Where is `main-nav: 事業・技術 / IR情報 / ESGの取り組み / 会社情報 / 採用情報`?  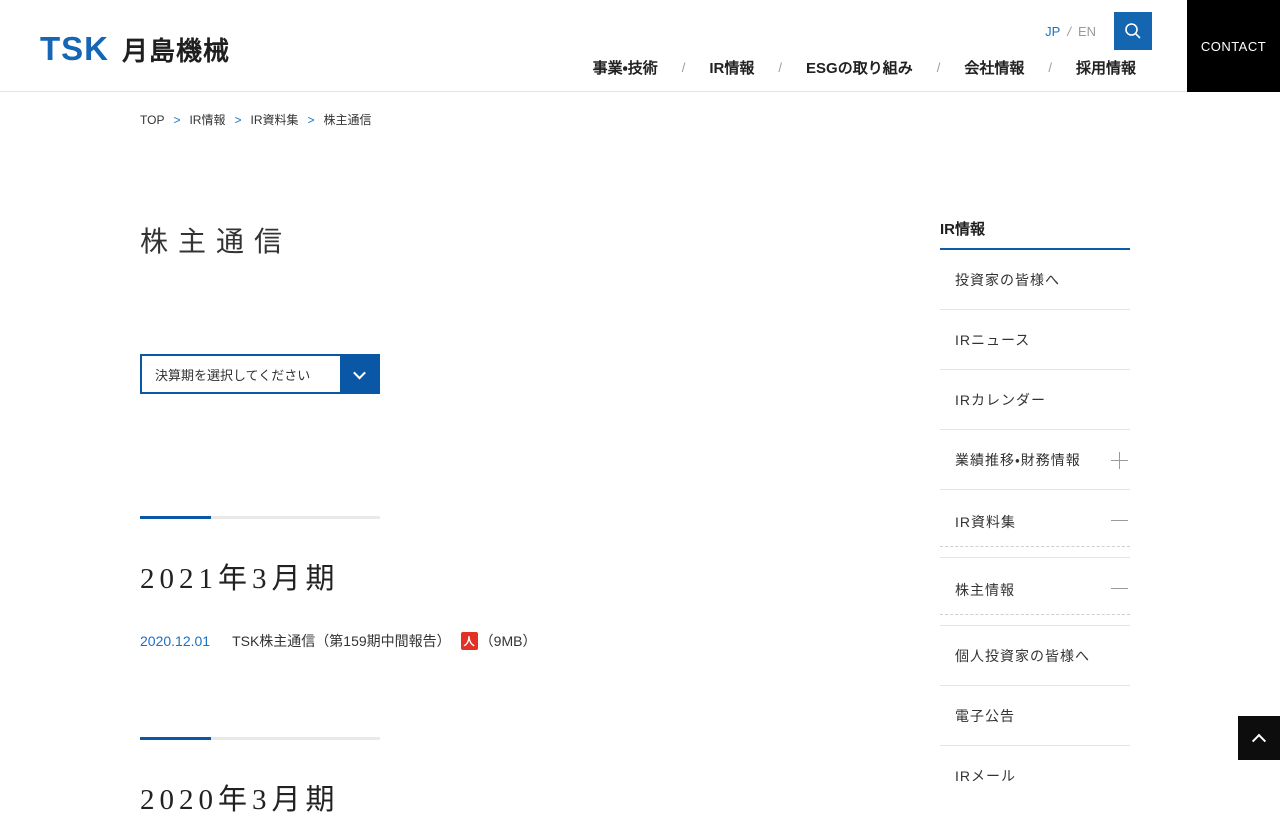
main-nav: 事業・技術 / IR情報 / ESGの取り組み / 会社情報 / 採用情報 is located at coordinates (864, 67).